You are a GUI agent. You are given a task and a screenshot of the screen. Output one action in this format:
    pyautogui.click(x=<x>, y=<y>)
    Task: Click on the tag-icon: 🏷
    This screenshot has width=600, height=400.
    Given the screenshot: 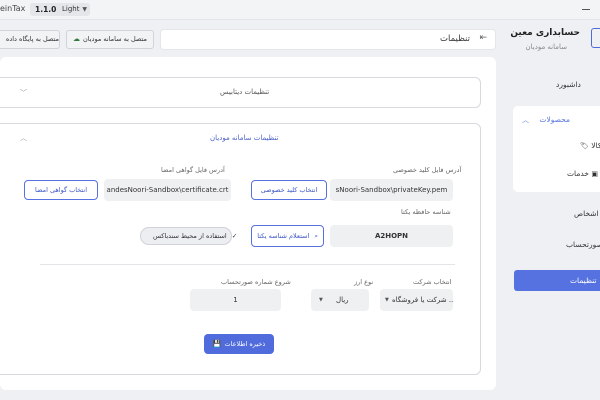 What is the action you would take?
    pyautogui.click(x=584, y=146)
    